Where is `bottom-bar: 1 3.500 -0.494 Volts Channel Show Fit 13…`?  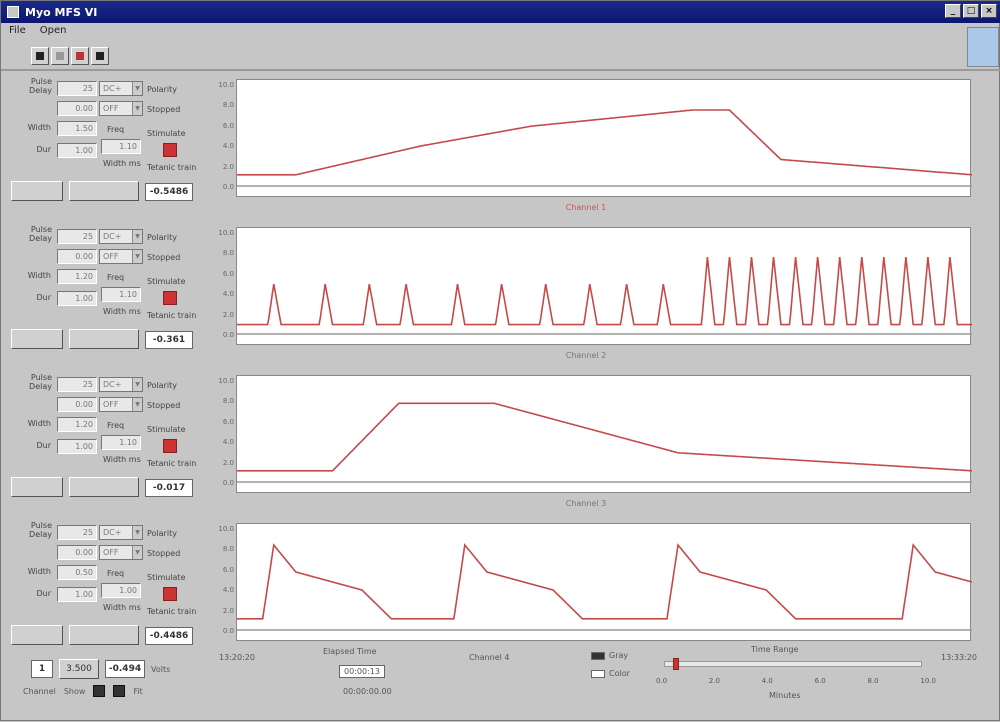 bottom-bar: 1 3.500 -0.494 Volts Channel Show Fit 13… is located at coordinates (500, 681).